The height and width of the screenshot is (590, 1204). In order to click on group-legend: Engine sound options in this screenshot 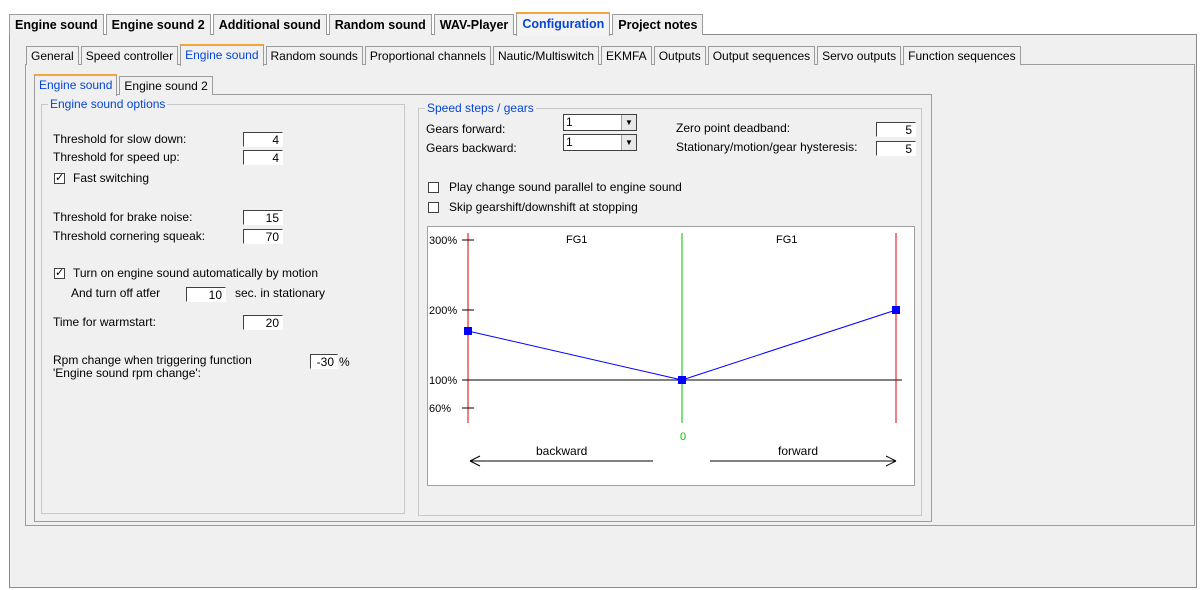, I will do `click(108, 104)`.